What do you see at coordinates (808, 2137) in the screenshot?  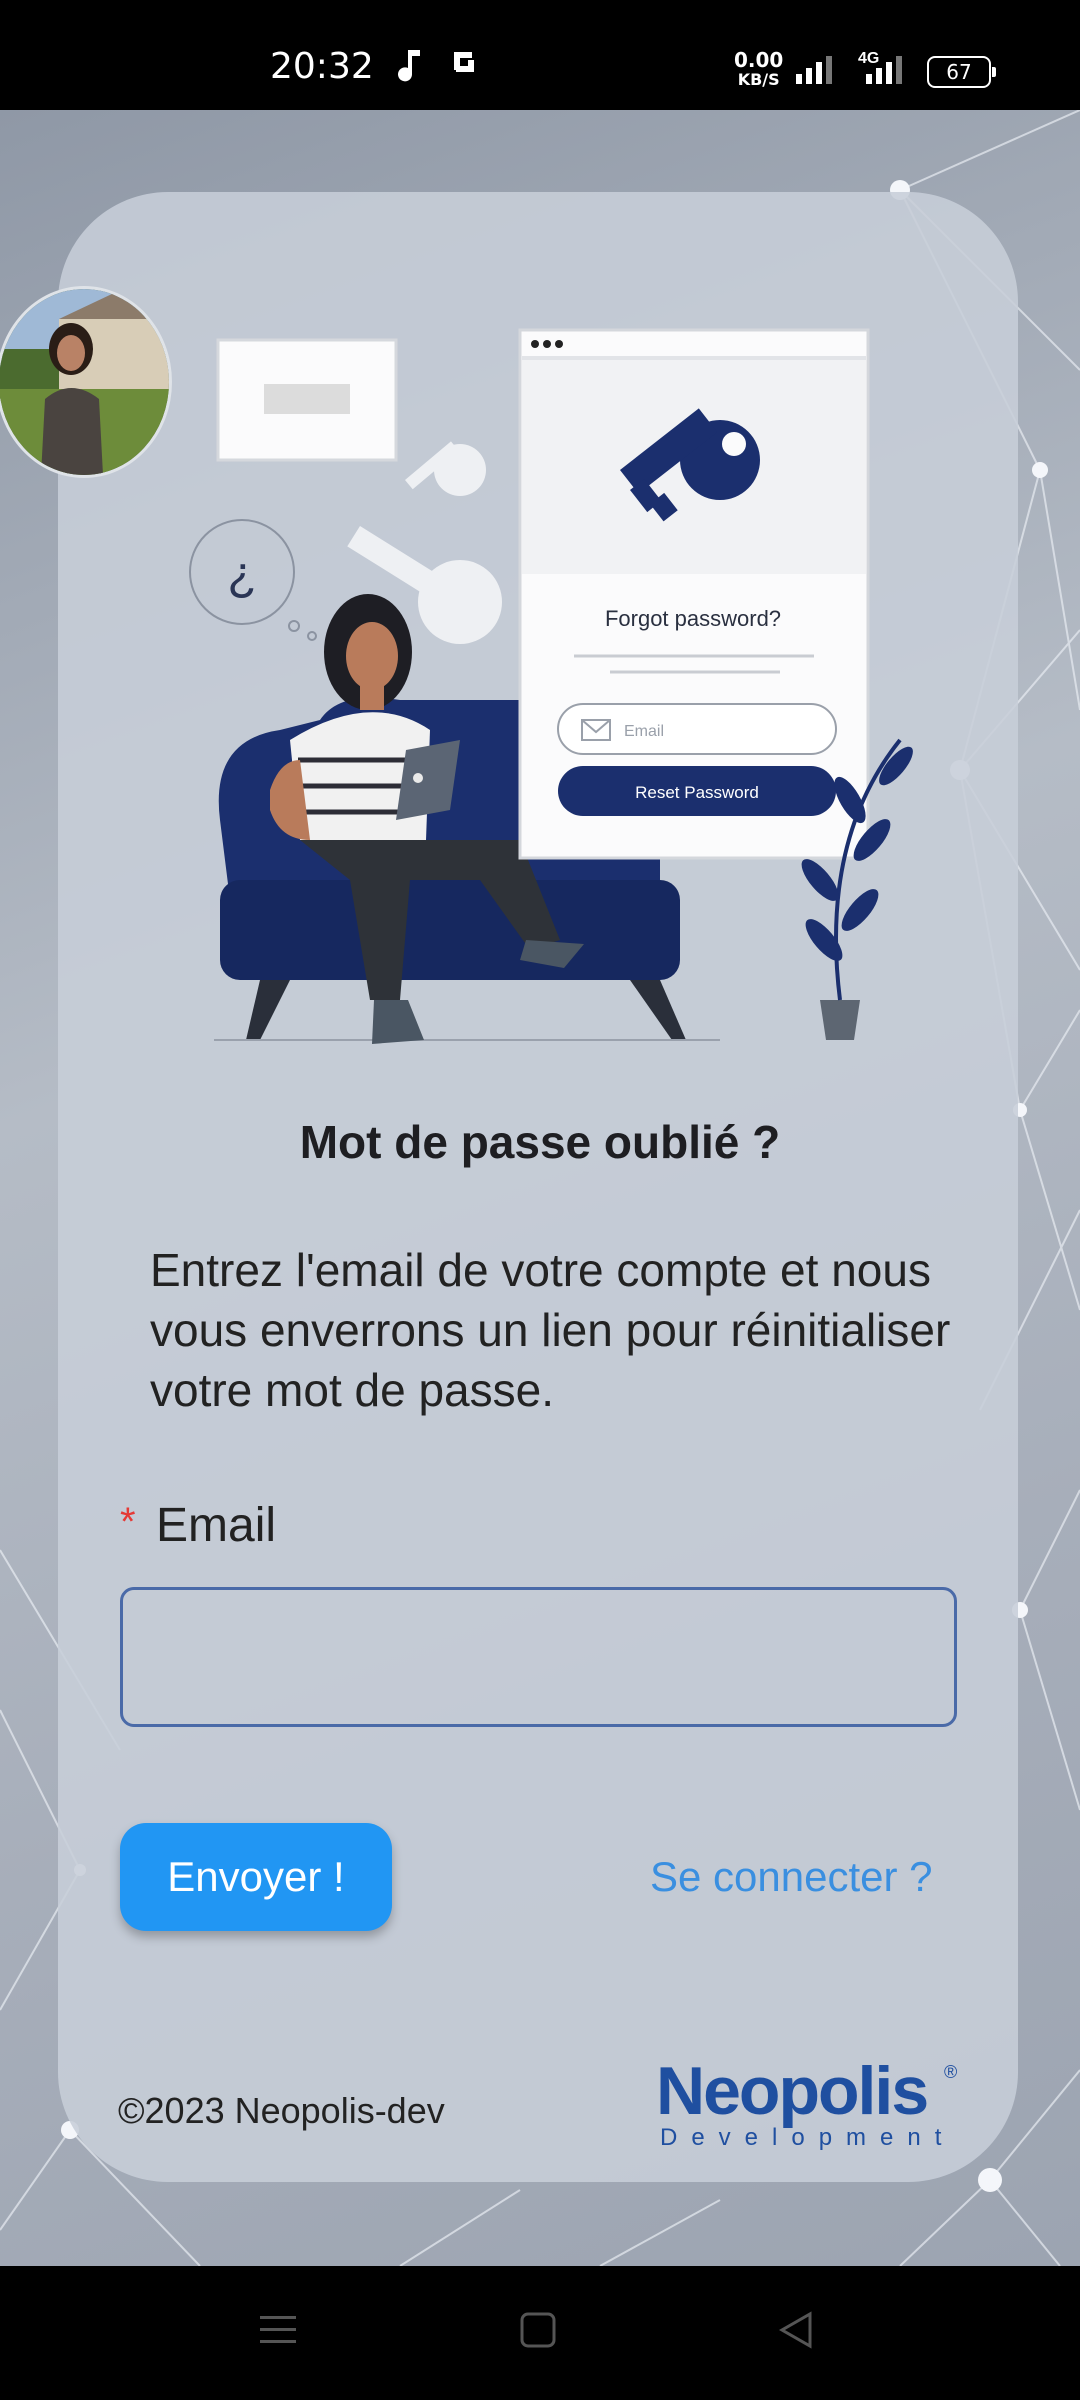 I see `logo-subtitle: Development` at bounding box center [808, 2137].